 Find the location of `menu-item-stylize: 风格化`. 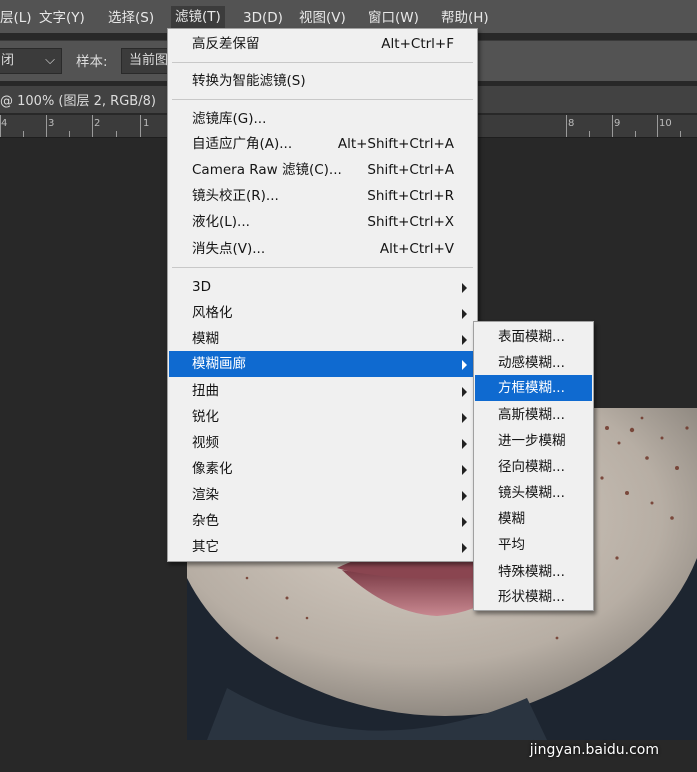

menu-item-stylize: 风格化 is located at coordinates (322, 313).